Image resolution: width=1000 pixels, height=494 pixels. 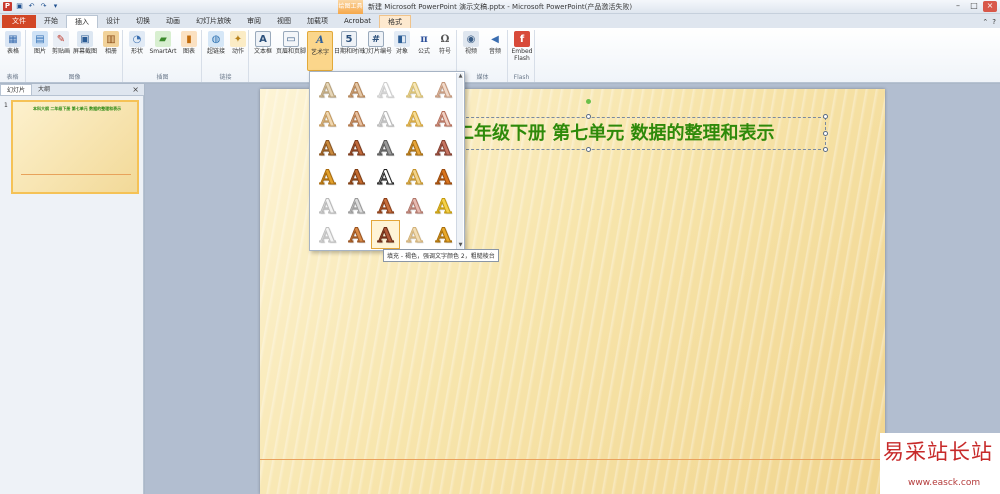 What do you see at coordinates (143, 21) in the screenshot?
I see `tab-transitions: 切换` at bounding box center [143, 21].